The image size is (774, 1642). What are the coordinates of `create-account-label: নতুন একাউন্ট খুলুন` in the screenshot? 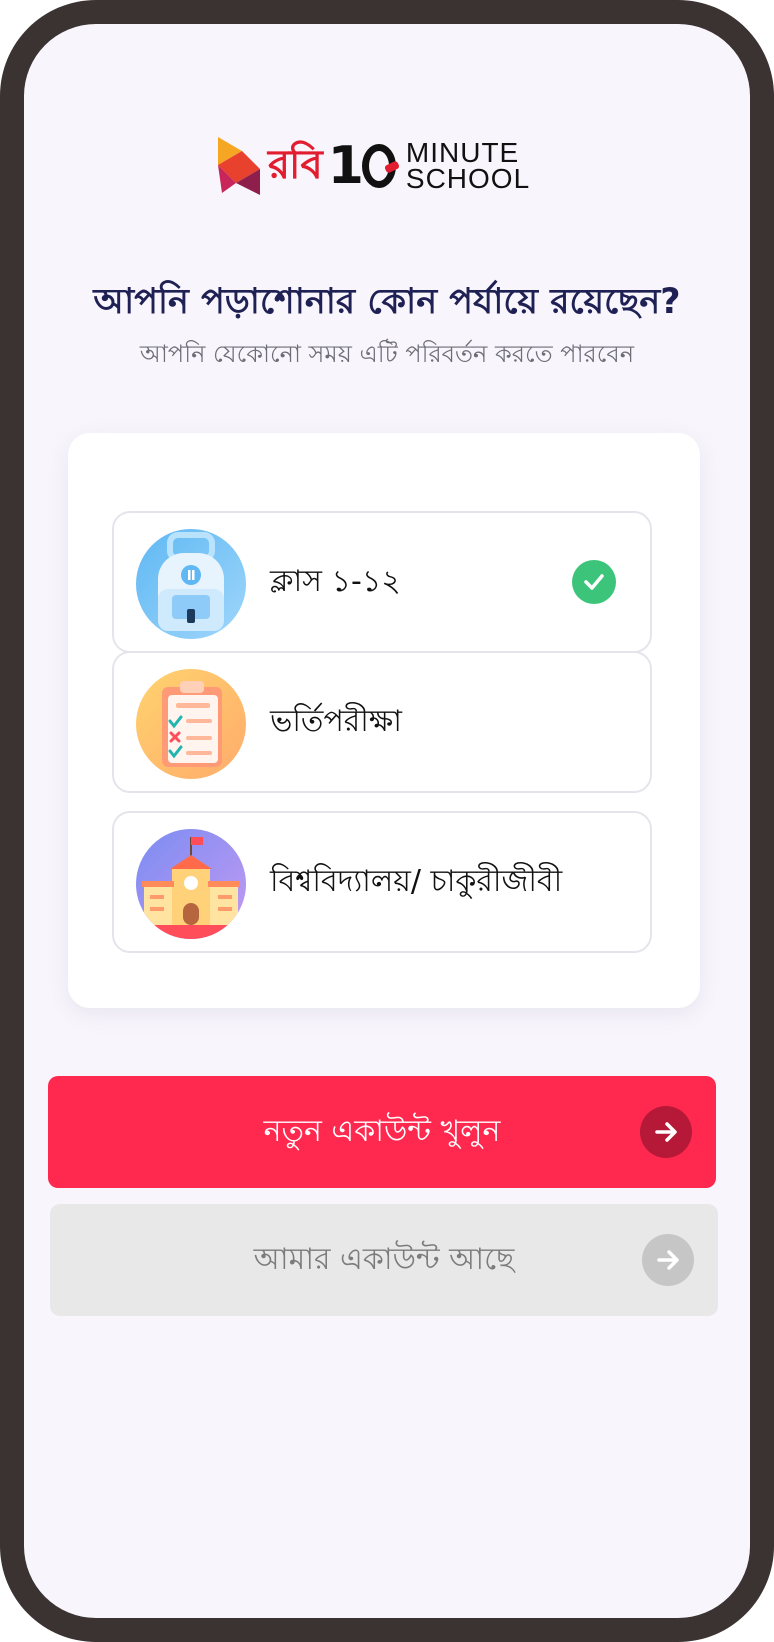 It's located at (382, 1131).